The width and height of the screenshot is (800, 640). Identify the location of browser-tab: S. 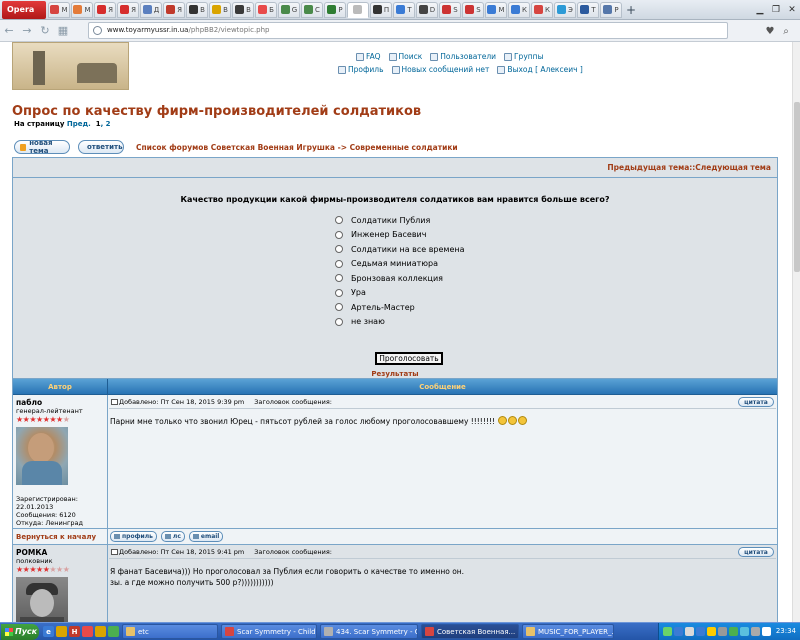
(473, 9).